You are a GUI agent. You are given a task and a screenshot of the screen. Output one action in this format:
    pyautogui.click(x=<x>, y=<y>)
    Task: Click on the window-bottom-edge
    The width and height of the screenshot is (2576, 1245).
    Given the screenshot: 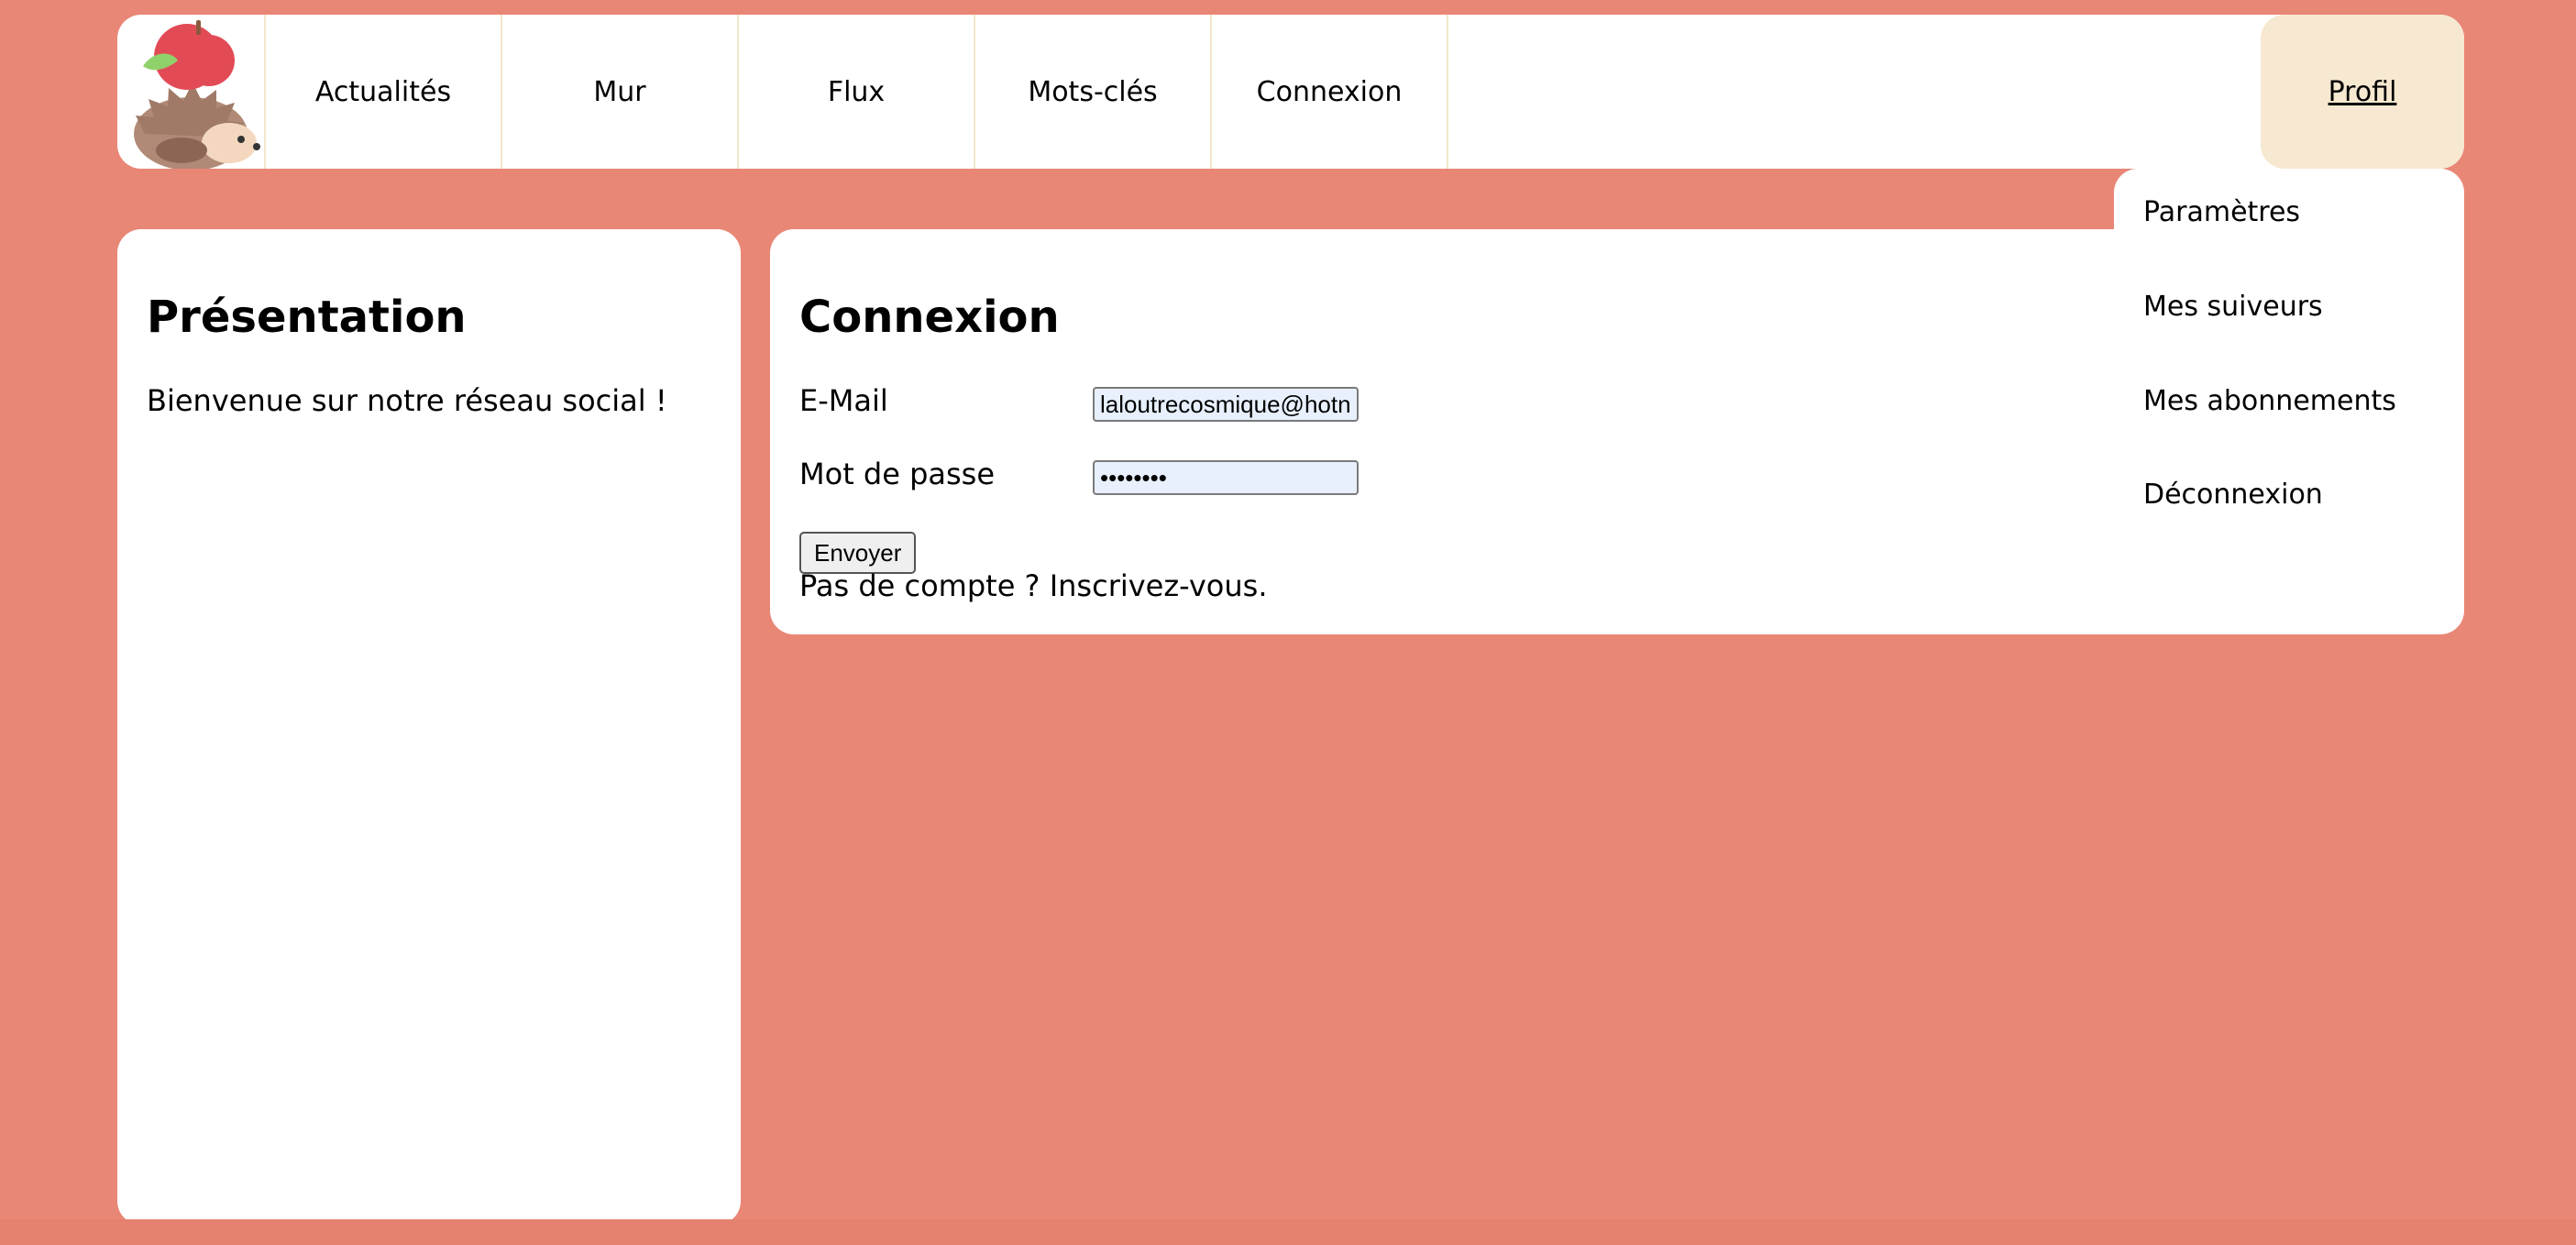 What is the action you would take?
    pyautogui.click(x=1288, y=1232)
    